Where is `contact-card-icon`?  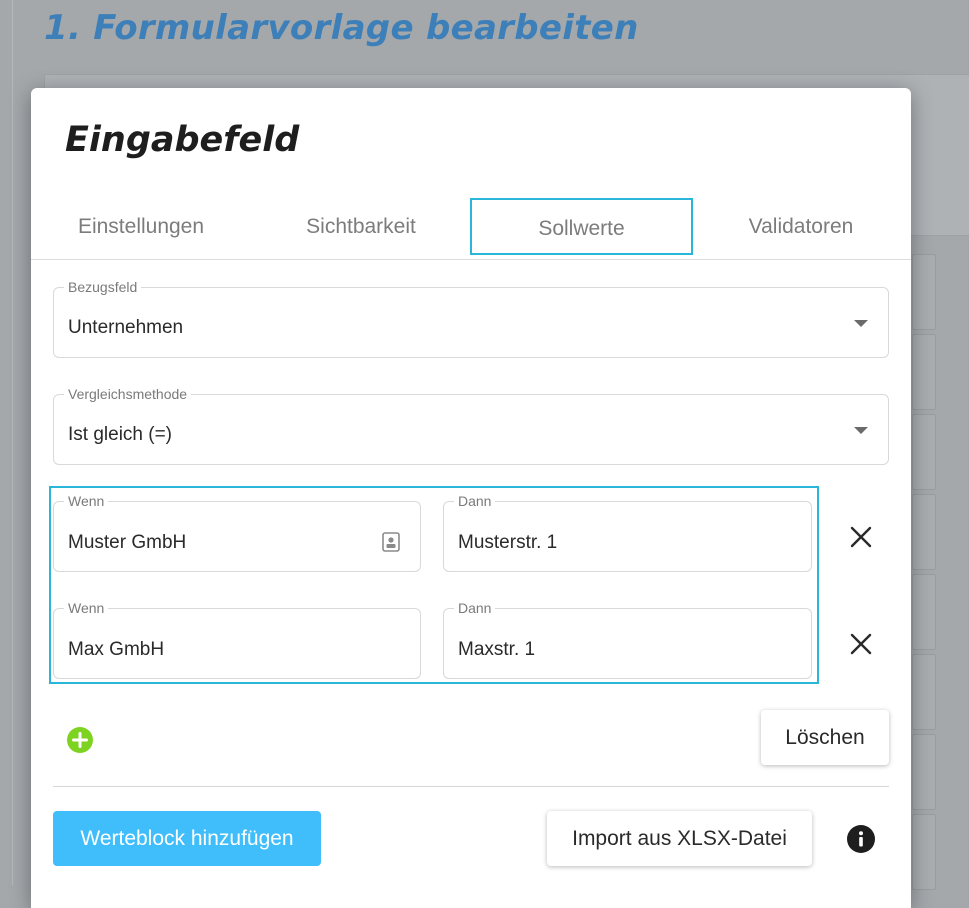
contact-card-icon is located at coordinates (391, 542).